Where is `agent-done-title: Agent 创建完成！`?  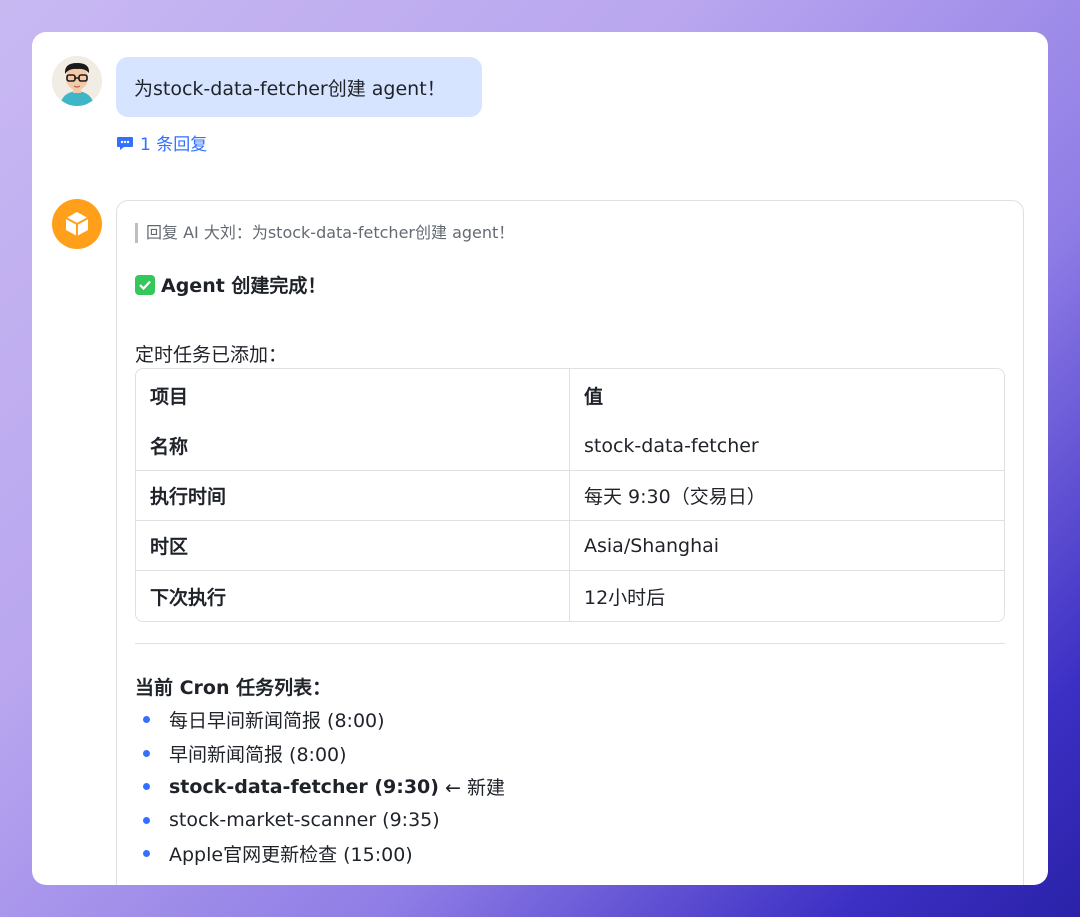
agent-done-title: Agent 创建完成！ is located at coordinates (230, 284).